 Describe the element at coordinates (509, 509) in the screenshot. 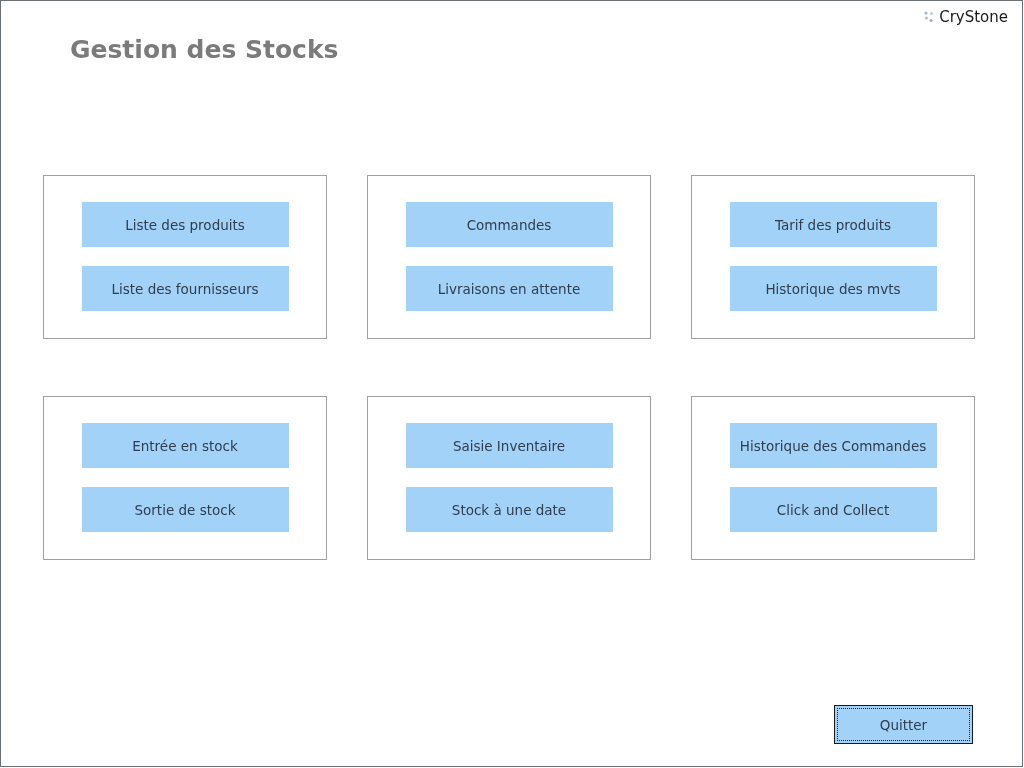

I see `menu-button: Stock à une date` at that location.